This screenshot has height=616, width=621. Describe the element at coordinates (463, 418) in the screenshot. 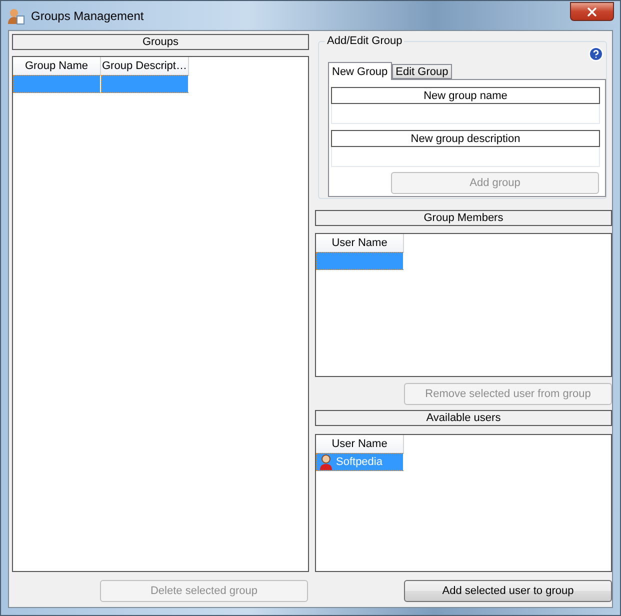

I see `section-header: Available users` at that location.